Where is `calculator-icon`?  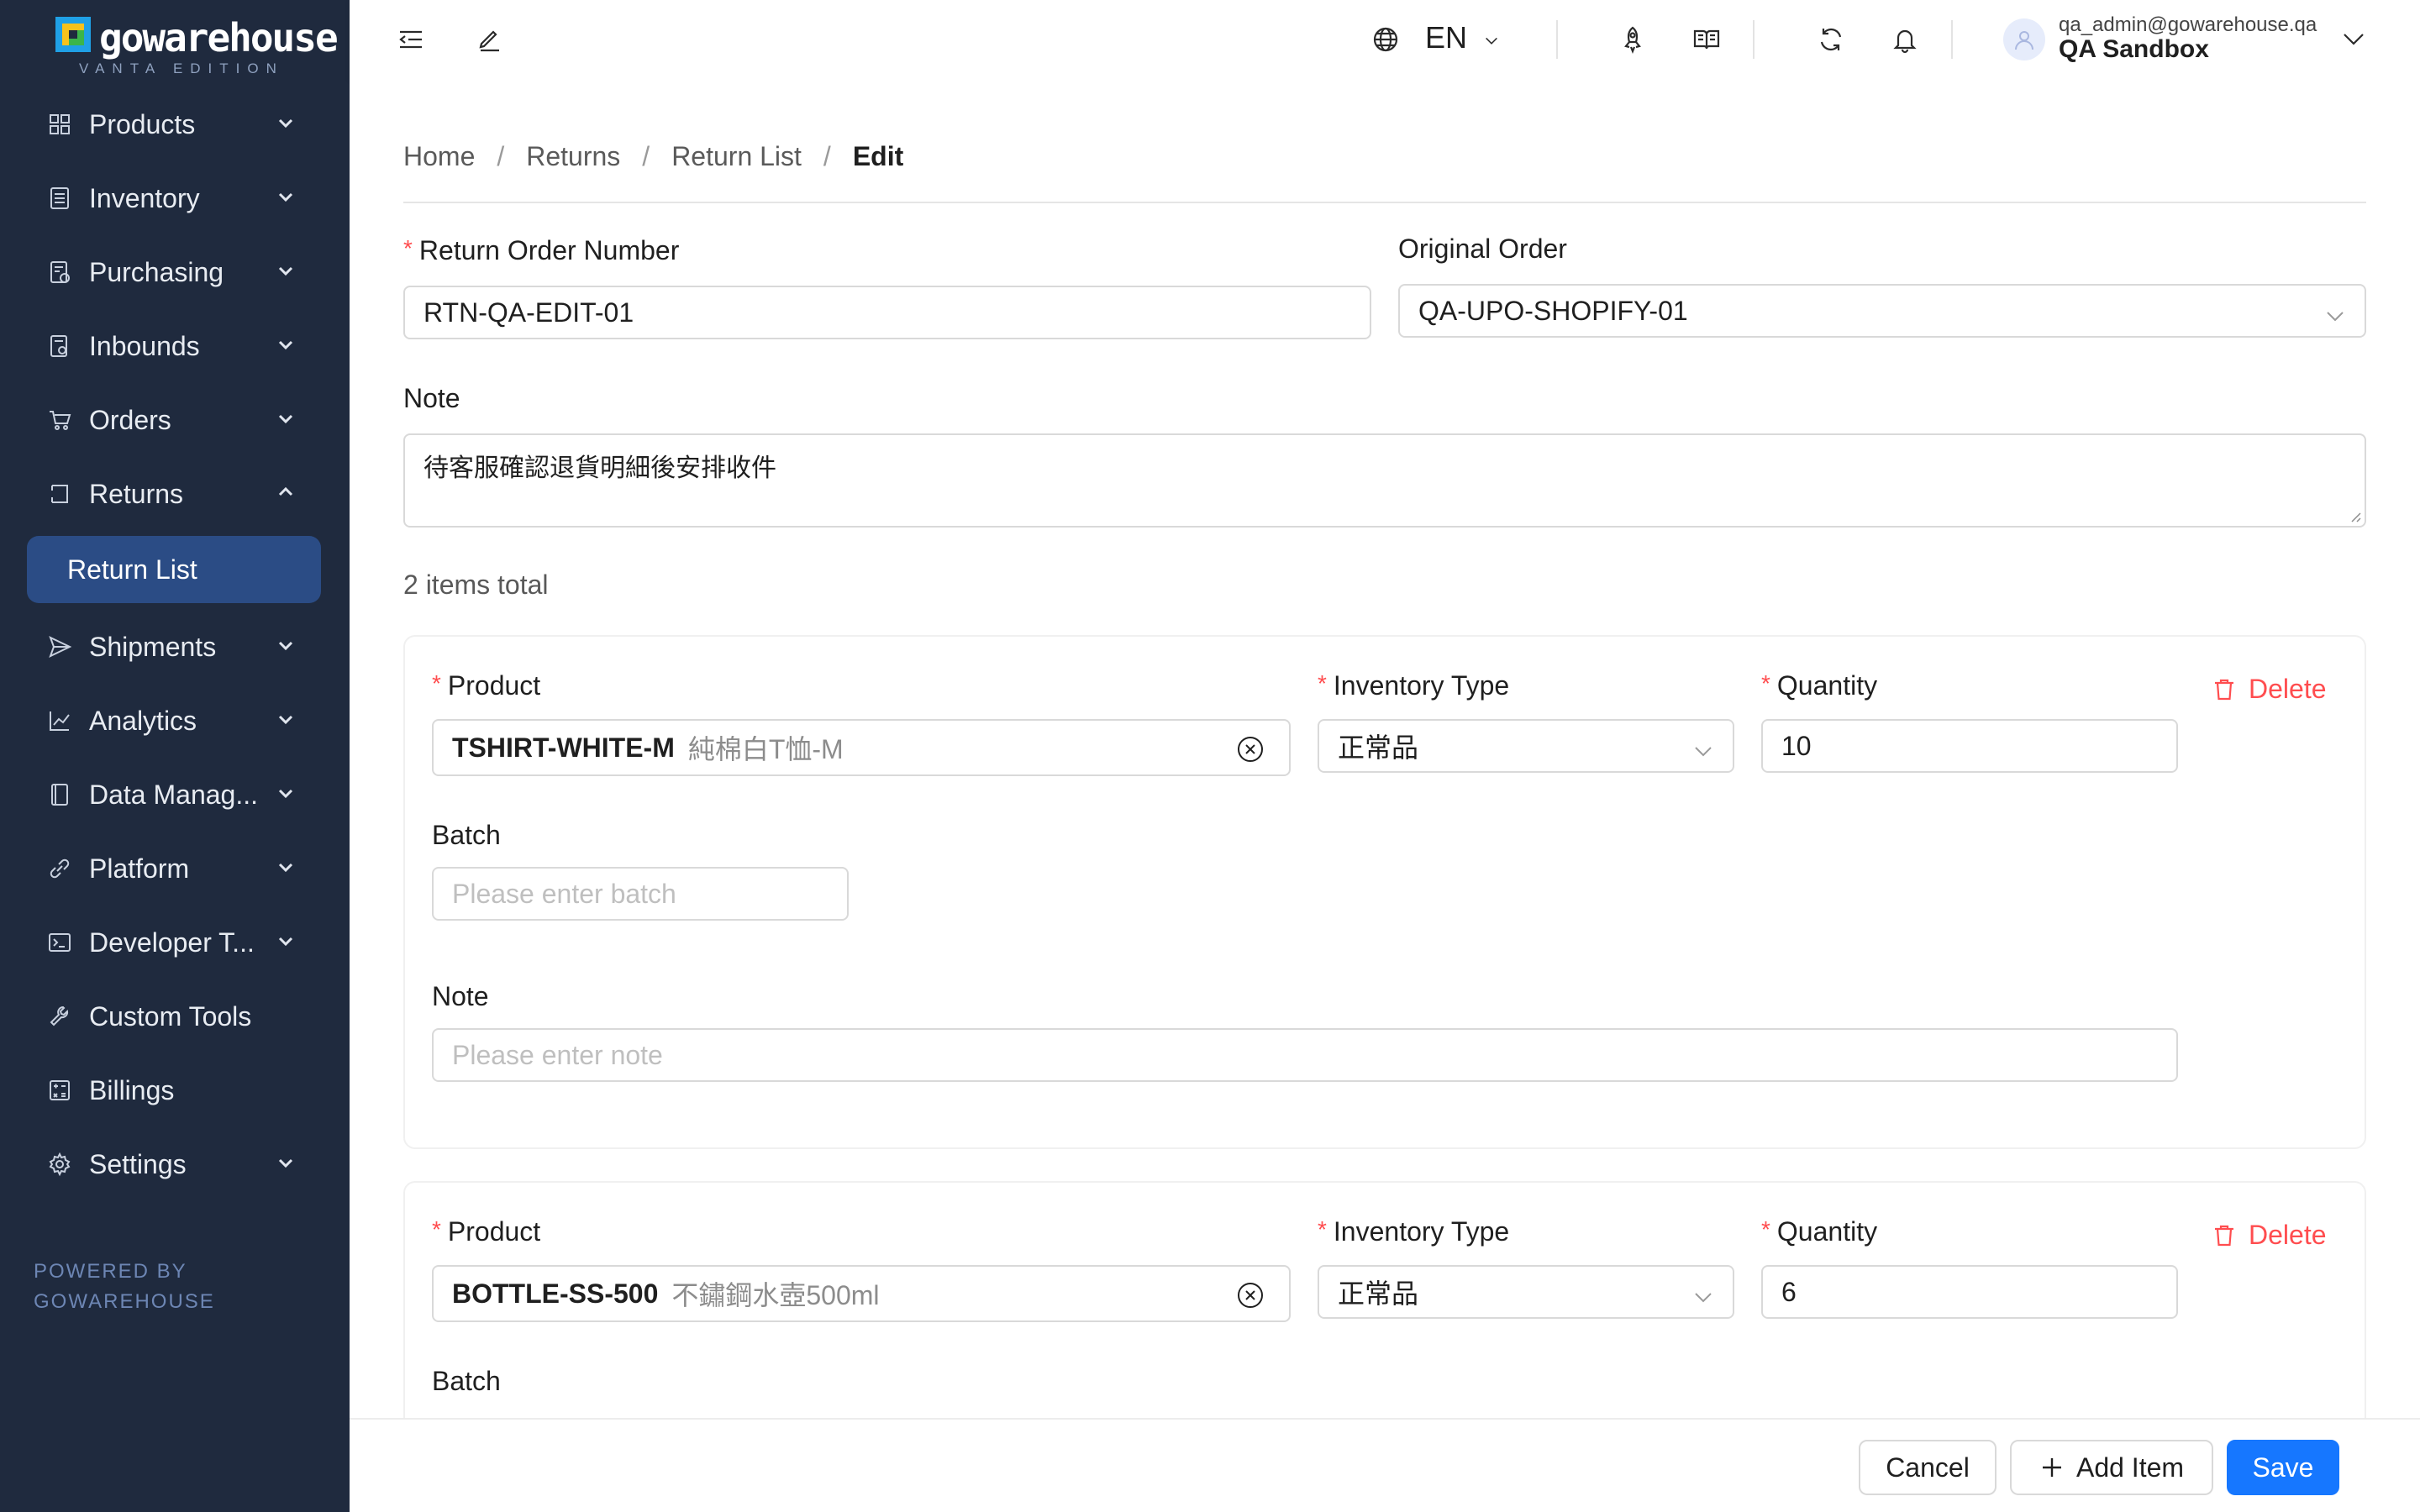
calculator-icon is located at coordinates (60, 1090).